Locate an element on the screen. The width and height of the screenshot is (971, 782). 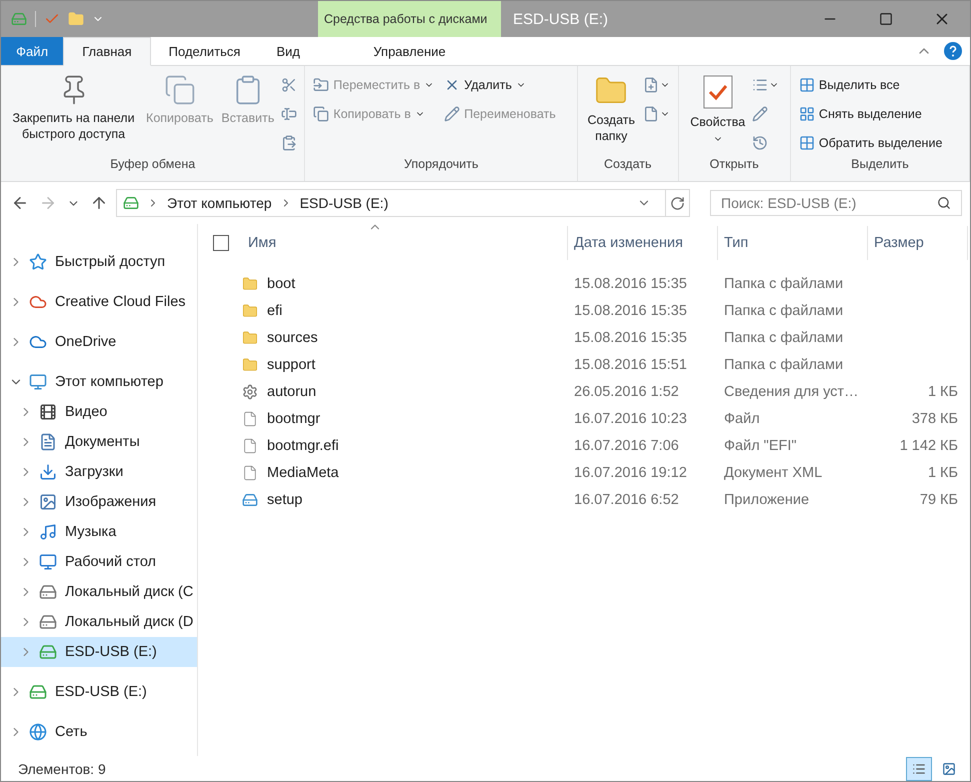
file-row: support 15.08.2016 15:51 Папка с файлами is located at coordinates (591, 364).